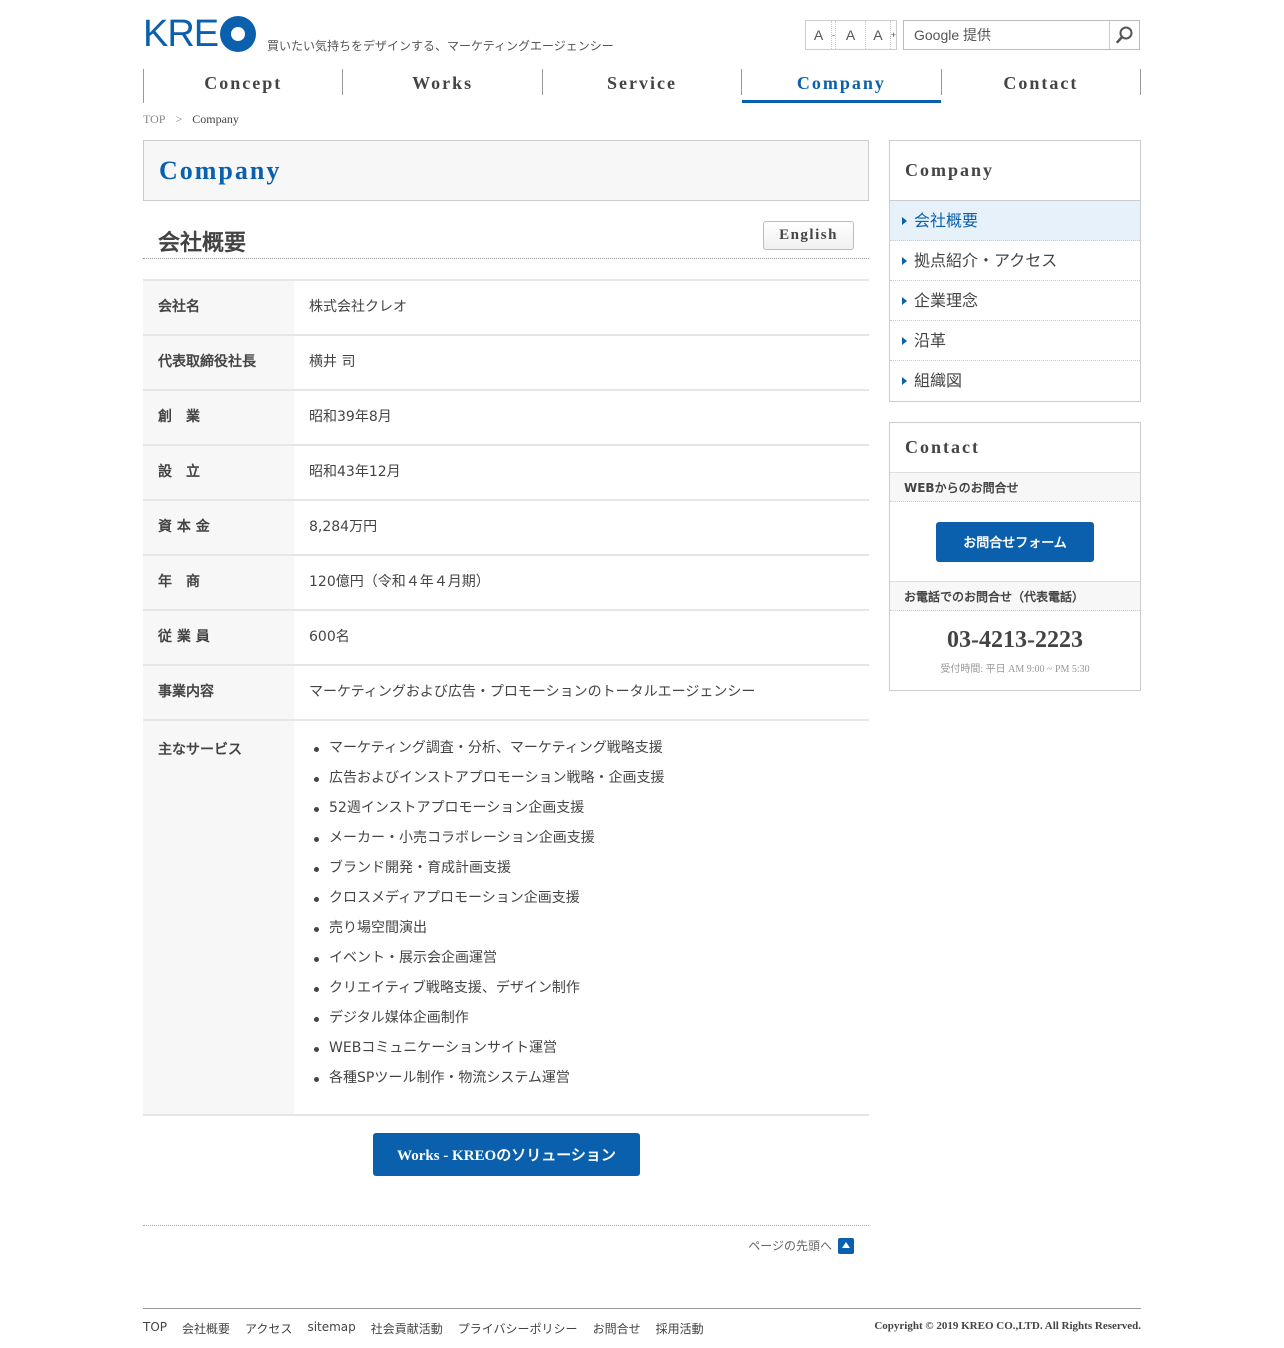  Describe the element at coordinates (331, 1328) in the screenshot. I see `footer-link-sitemap: sitemap` at that location.